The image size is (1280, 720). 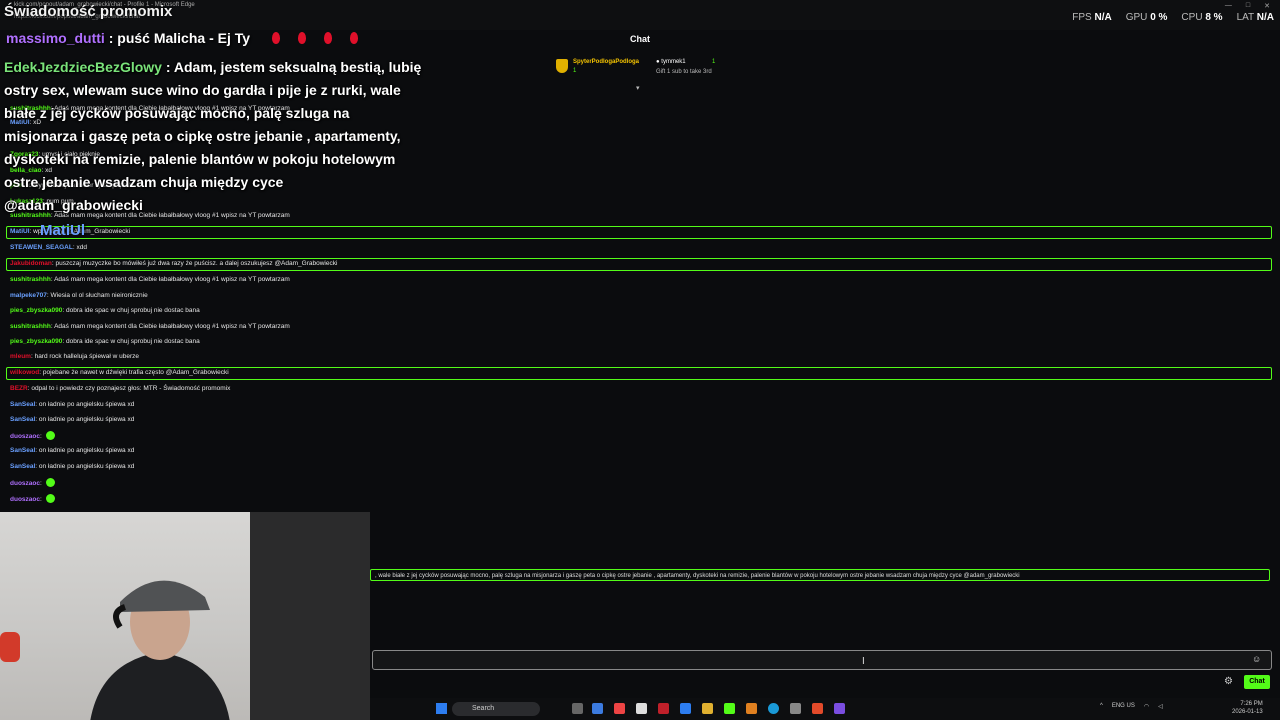 What do you see at coordinates (638, 88) in the screenshot?
I see `collapse-chevron-icon: ▾` at bounding box center [638, 88].